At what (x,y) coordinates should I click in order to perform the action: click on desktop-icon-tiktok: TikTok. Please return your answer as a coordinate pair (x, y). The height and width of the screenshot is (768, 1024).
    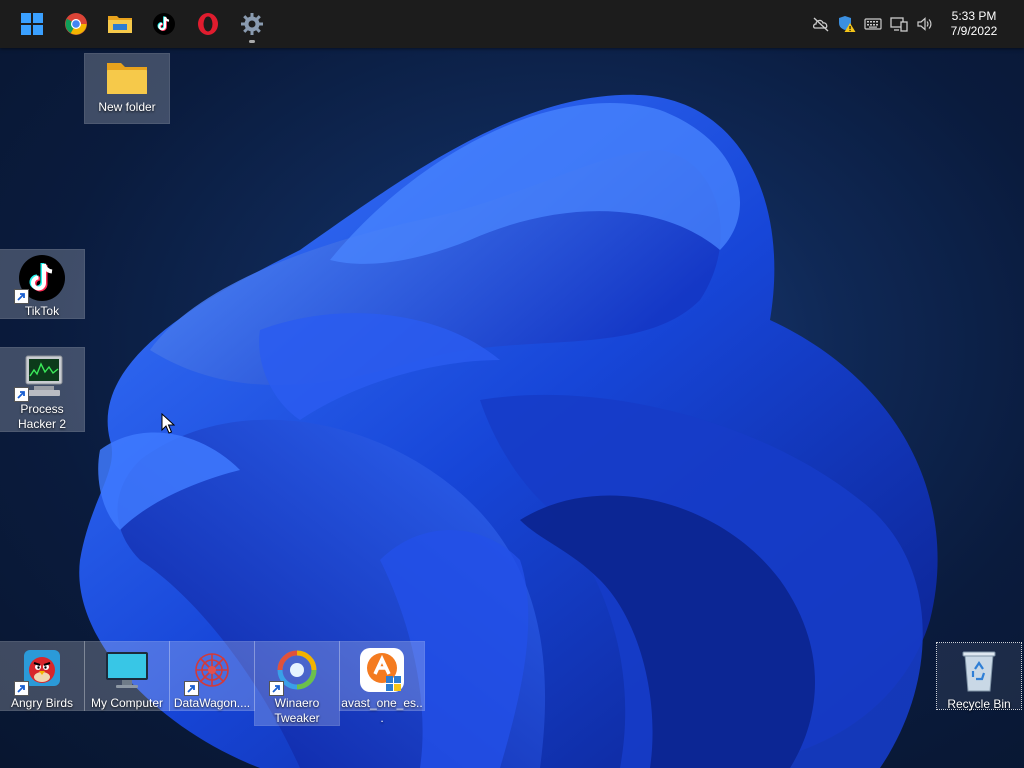
    Looking at the image, I should click on (42, 284).